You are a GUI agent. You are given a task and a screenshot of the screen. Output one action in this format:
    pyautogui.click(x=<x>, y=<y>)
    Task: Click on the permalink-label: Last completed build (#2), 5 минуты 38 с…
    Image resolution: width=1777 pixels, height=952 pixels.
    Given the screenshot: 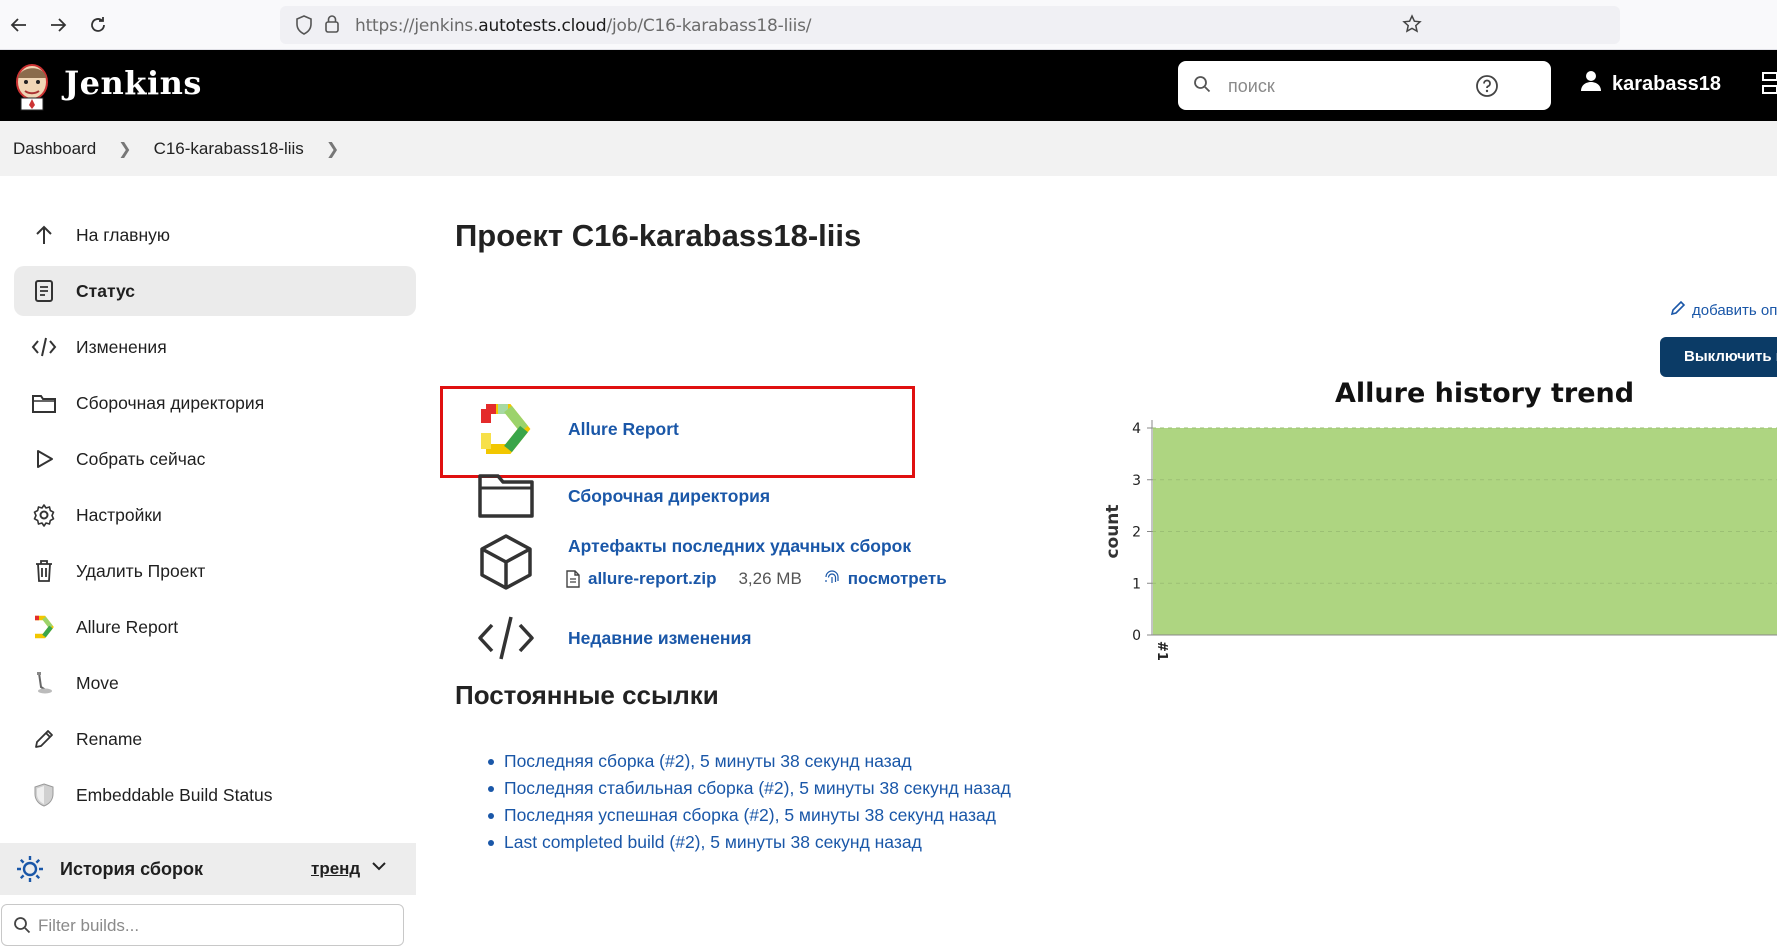 What is the action you would take?
    pyautogui.click(x=713, y=842)
    